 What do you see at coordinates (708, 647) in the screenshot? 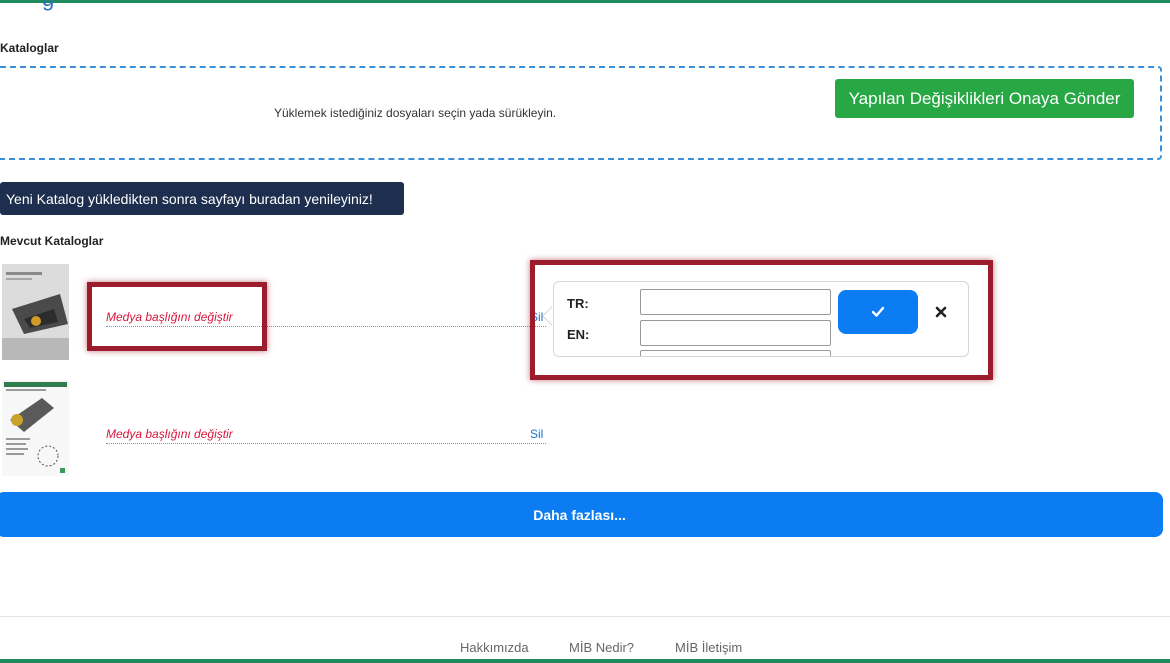
I see `footer-link-contact: MİB İletişim` at bounding box center [708, 647].